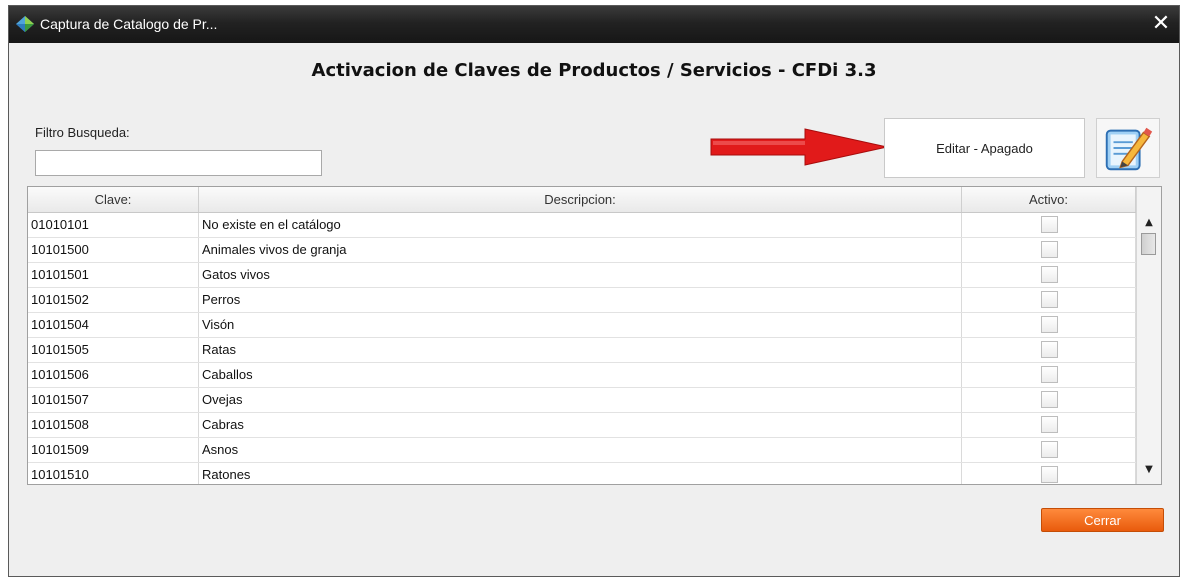 This screenshot has height=577, width=1187. I want to click on table-header: Clave: Descripcion: Activo:, so click(582, 200).